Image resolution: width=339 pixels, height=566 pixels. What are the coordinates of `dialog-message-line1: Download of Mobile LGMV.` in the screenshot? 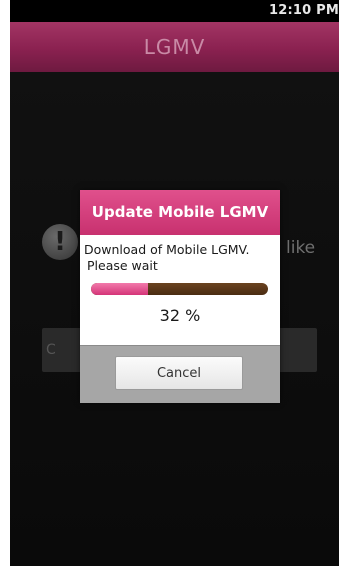 It's located at (167, 249).